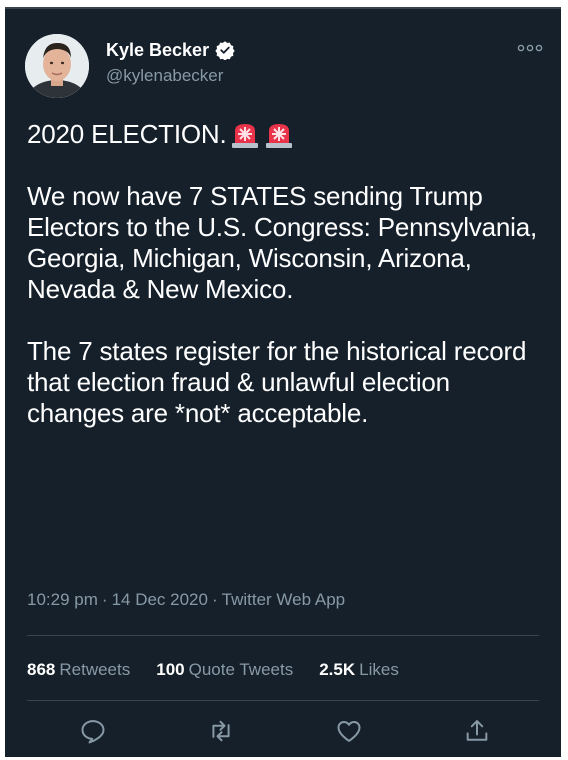  Describe the element at coordinates (221, 731) in the screenshot. I see `retweet-icon` at that location.